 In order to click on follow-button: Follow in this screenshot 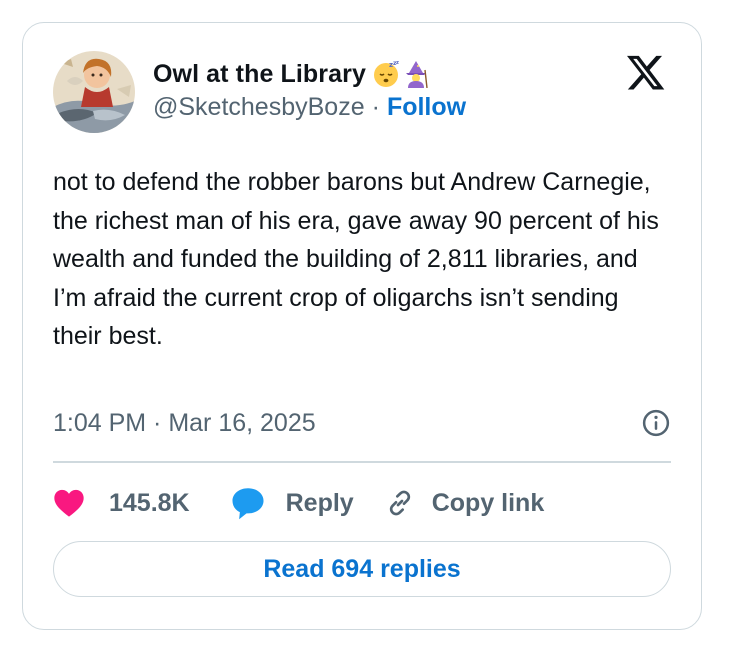, I will do `click(426, 107)`.